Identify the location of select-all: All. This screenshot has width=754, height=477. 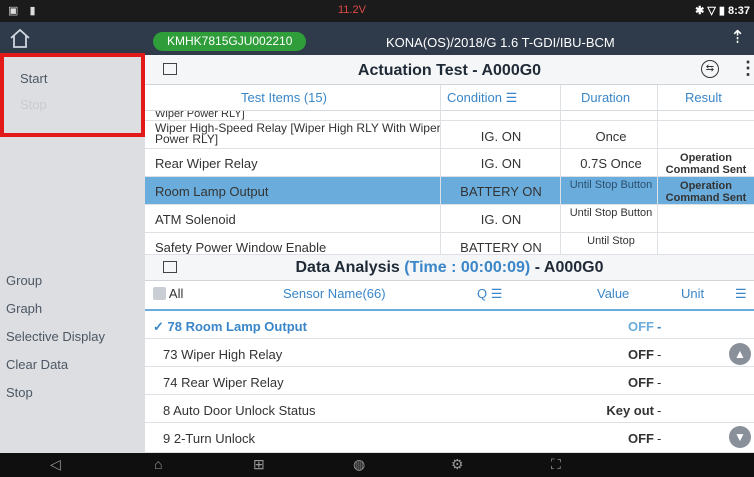
(168, 293).